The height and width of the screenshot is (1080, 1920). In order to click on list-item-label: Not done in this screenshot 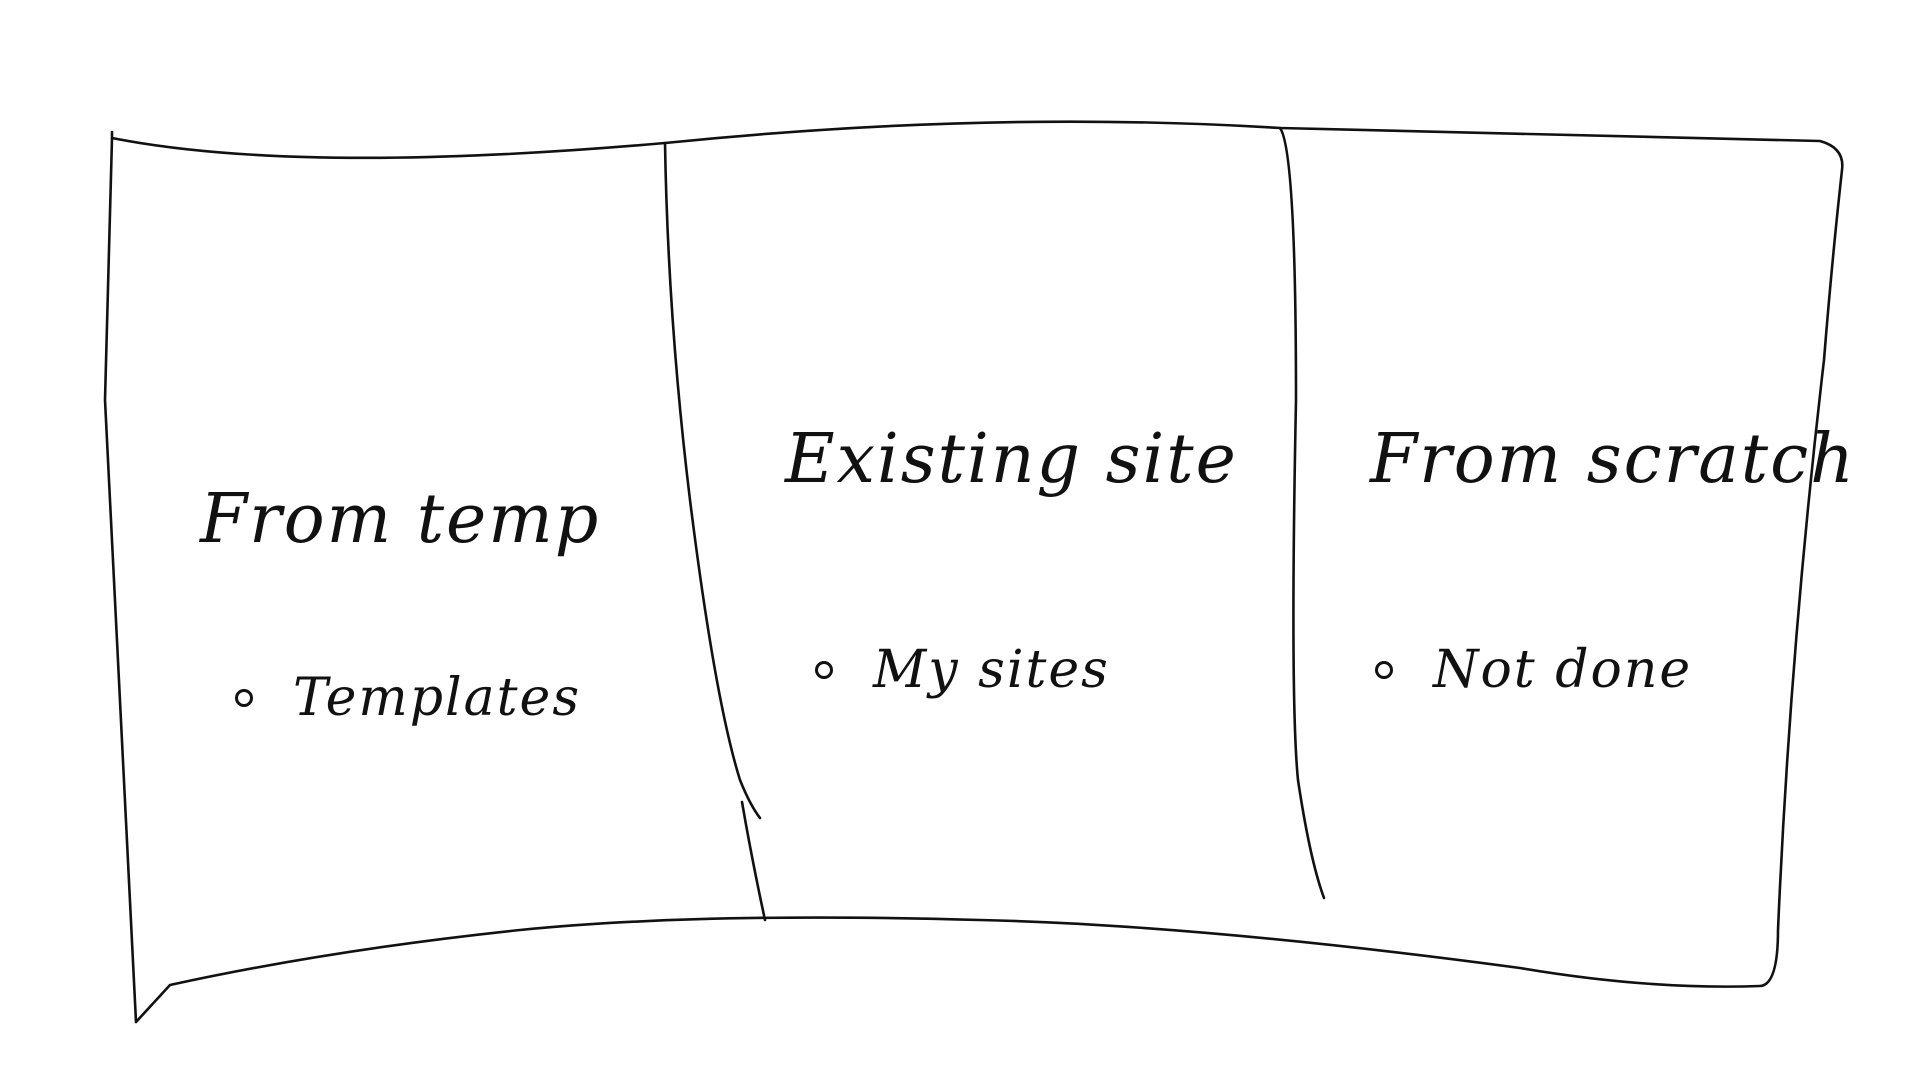, I will do `click(1563, 670)`.